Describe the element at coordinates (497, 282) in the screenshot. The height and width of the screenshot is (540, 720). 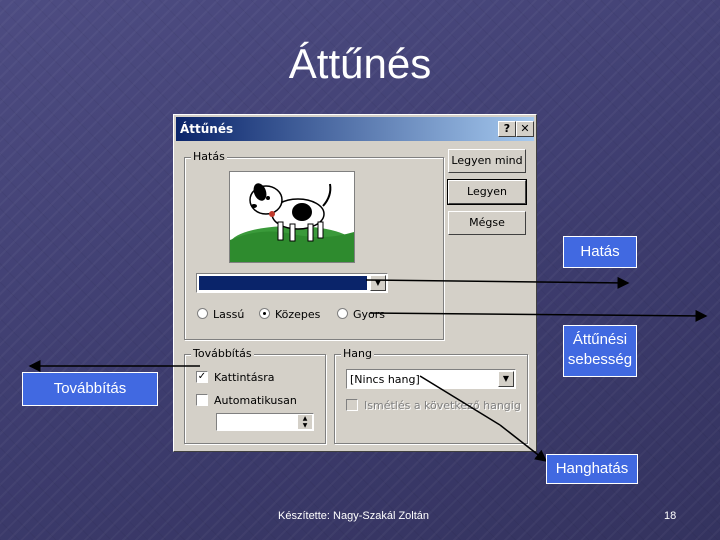
I see `effect-callout-arrow` at that location.